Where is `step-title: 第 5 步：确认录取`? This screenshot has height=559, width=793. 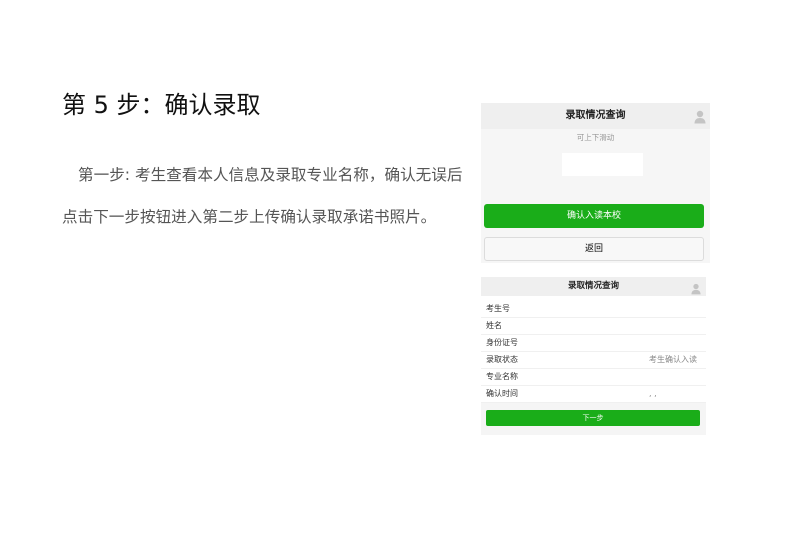
step-title: 第 5 步：确认录取 is located at coordinates (161, 105).